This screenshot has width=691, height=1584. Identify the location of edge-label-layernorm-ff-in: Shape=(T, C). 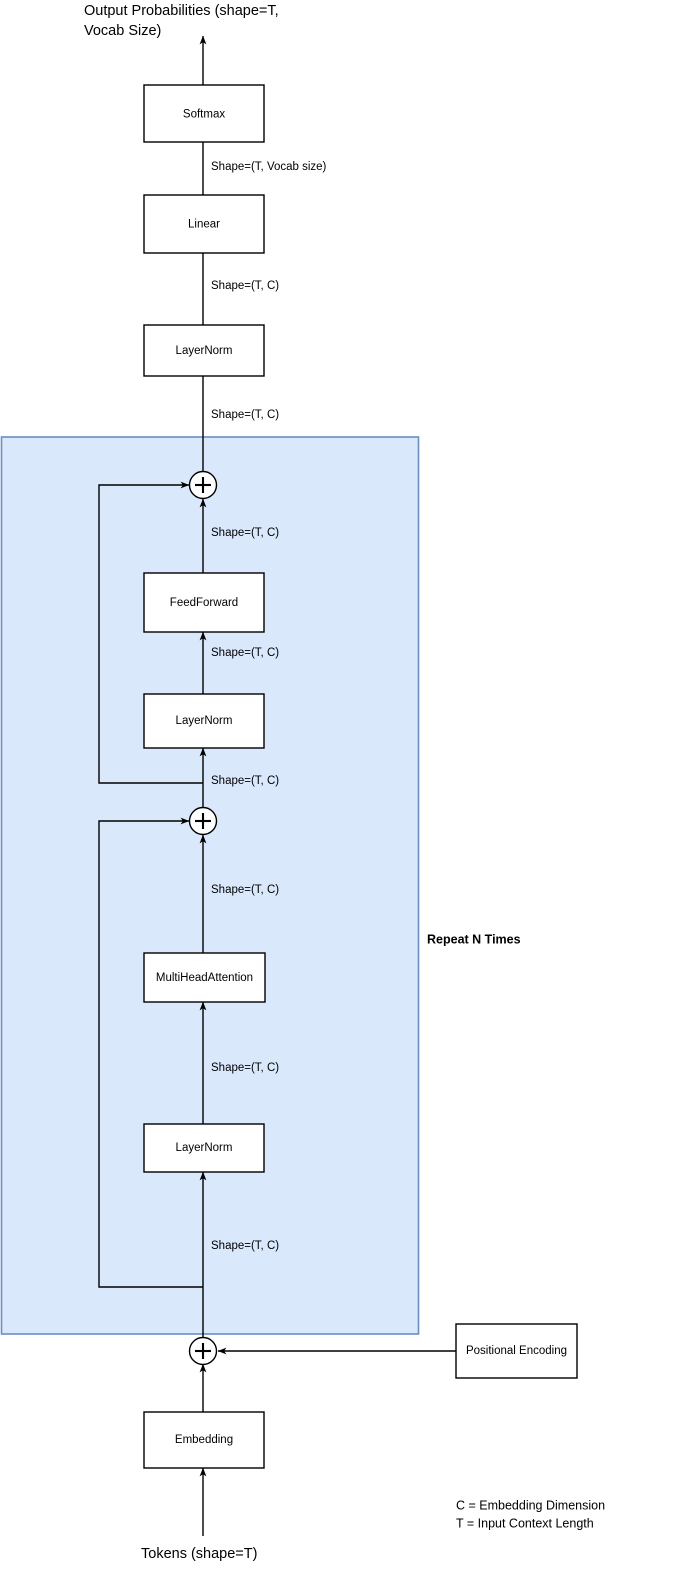
(245, 781).